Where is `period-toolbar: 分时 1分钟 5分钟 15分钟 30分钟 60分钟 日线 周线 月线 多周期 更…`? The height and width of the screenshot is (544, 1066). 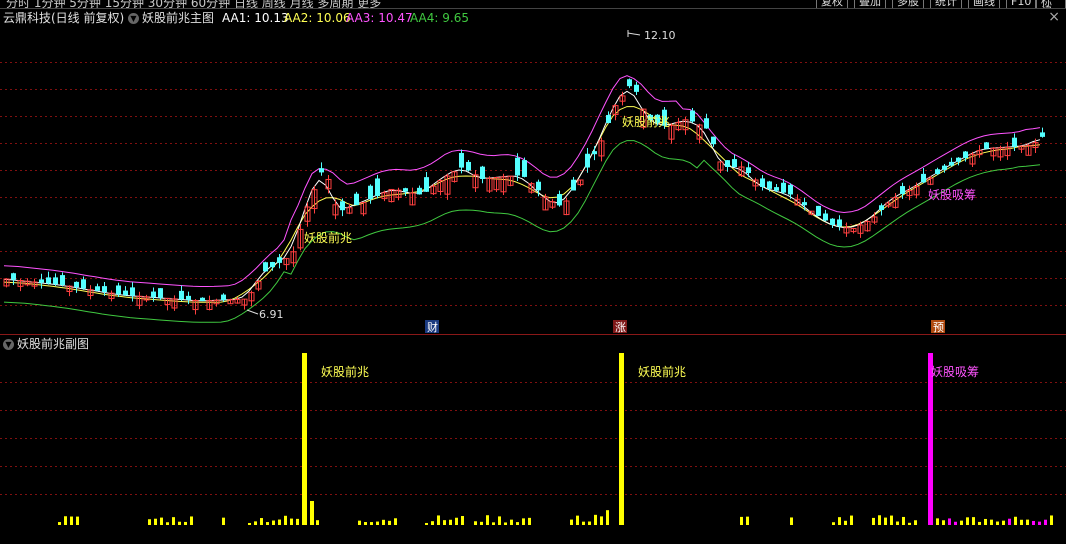 period-toolbar: 分时 1分钟 5分钟 15分钟 30分钟 60分钟 日线 周线 月线 多周期 更… is located at coordinates (533, 4).